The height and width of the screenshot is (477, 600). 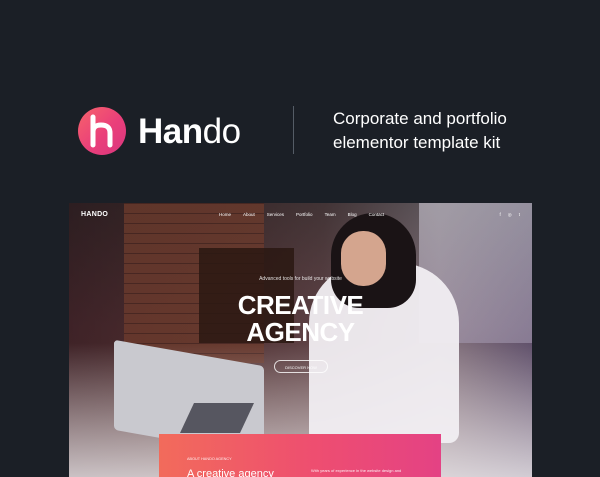 What do you see at coordinates (221, 131) in the screenshot?
I see `brand-name-part2: do` at bounding box center [221, 131].